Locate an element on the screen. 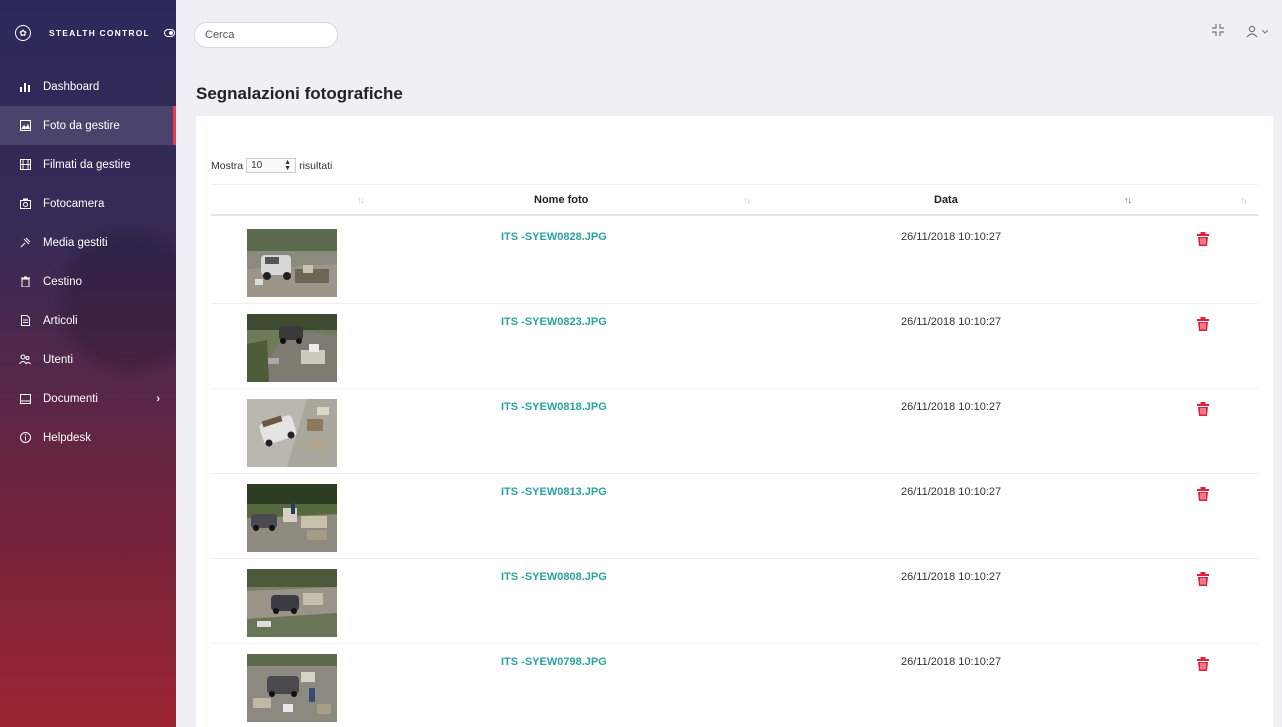 The width and height of the screenshot is (1282, 727). table-row: ITS -SYEW0798.JPG 26/11/2018 10:10:27 is located at coordinates (734, 685).